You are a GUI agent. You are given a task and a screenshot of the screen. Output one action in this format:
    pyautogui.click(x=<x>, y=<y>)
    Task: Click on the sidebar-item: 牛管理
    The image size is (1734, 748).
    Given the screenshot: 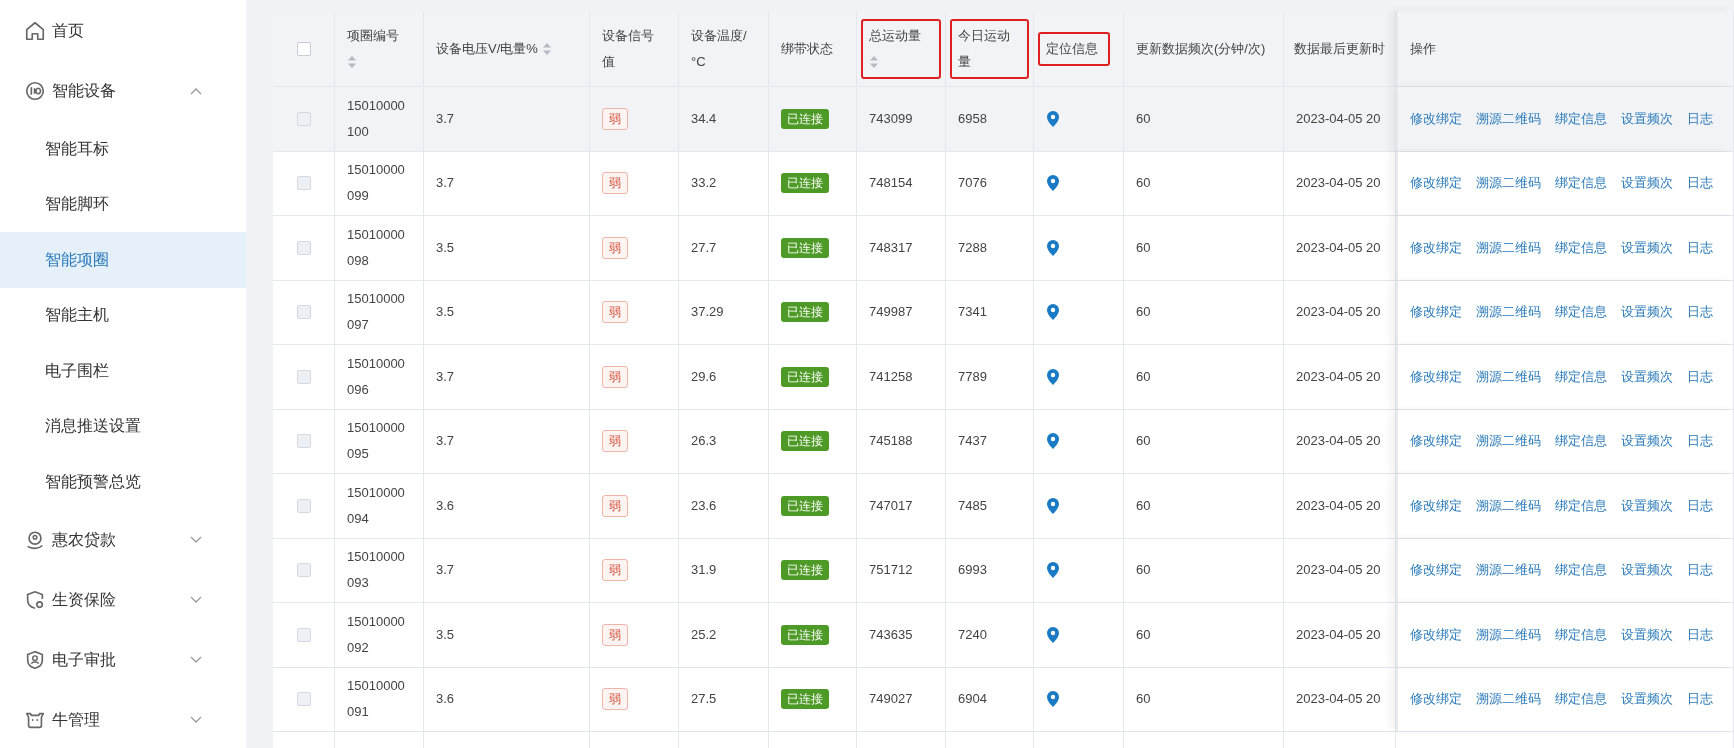 What is the action you would take?
    pyautogui.click(x=123, y=718)
    